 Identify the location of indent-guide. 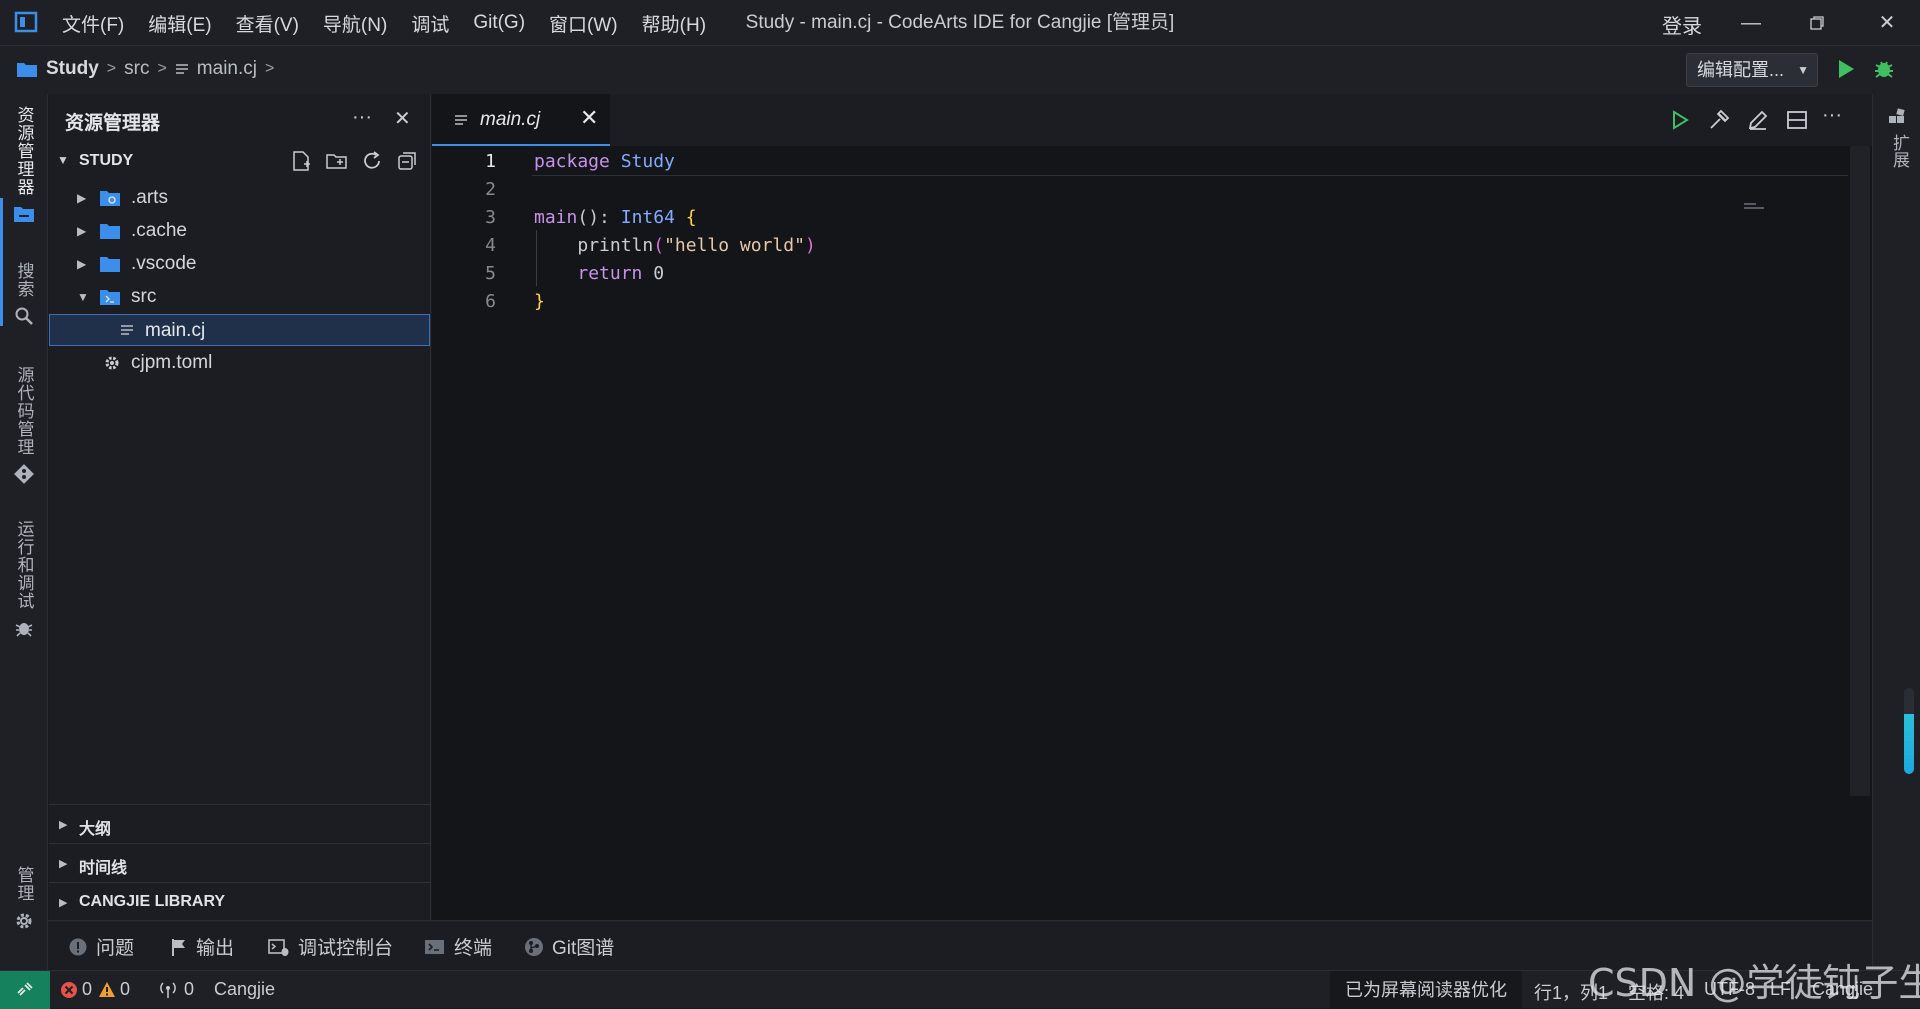
(536, 258).